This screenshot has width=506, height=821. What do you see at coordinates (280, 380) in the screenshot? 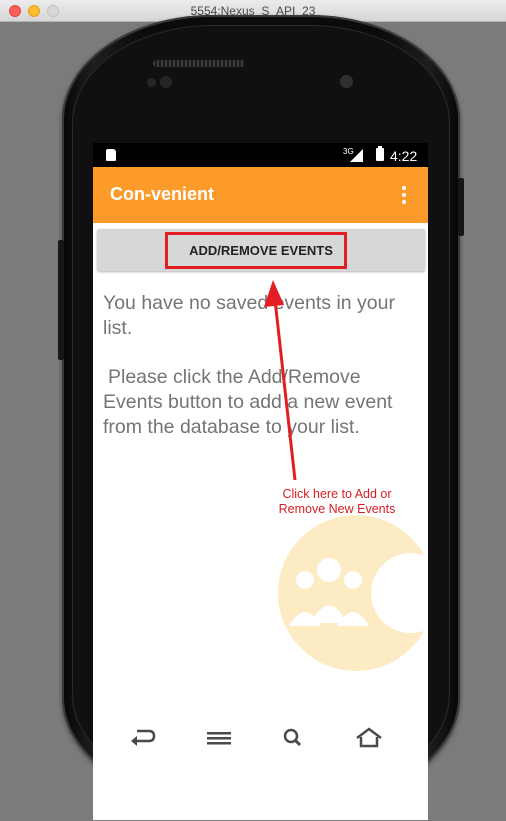
I see `annotation-arrow` at bounding box center [280, 380].